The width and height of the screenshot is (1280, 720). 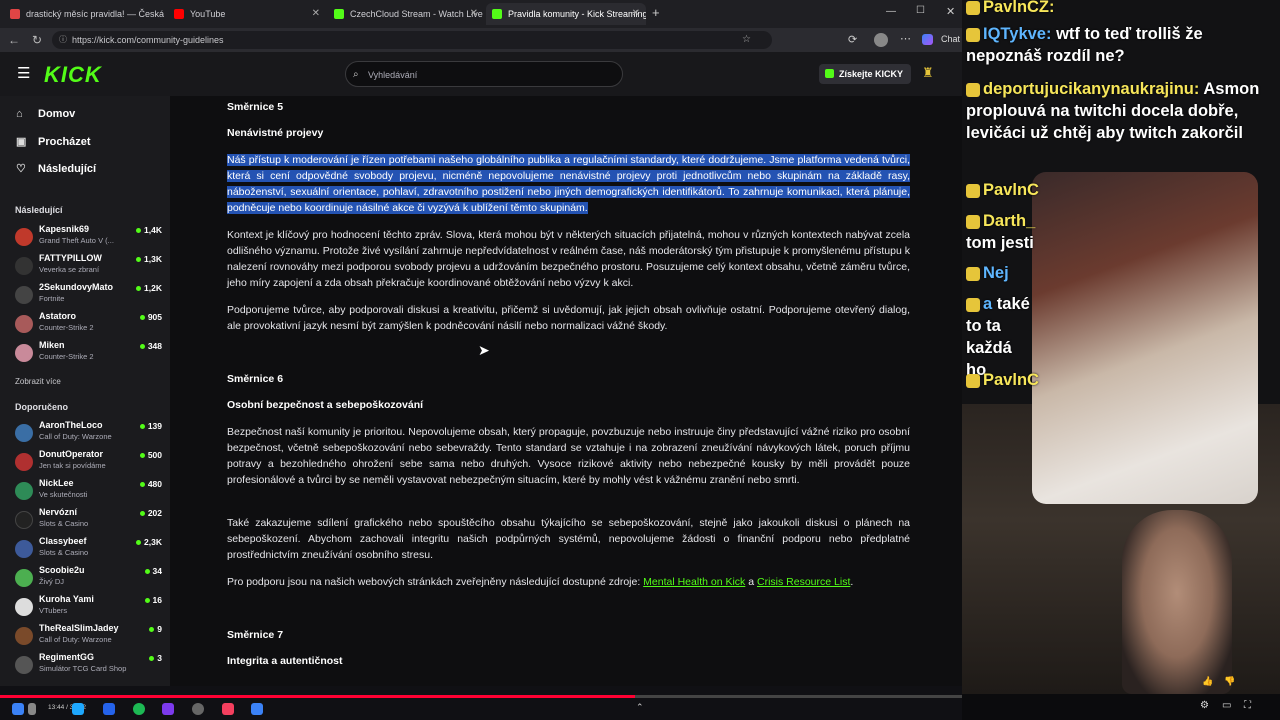 I want to click on chat-message: Nej, so click(x=987, y=273).